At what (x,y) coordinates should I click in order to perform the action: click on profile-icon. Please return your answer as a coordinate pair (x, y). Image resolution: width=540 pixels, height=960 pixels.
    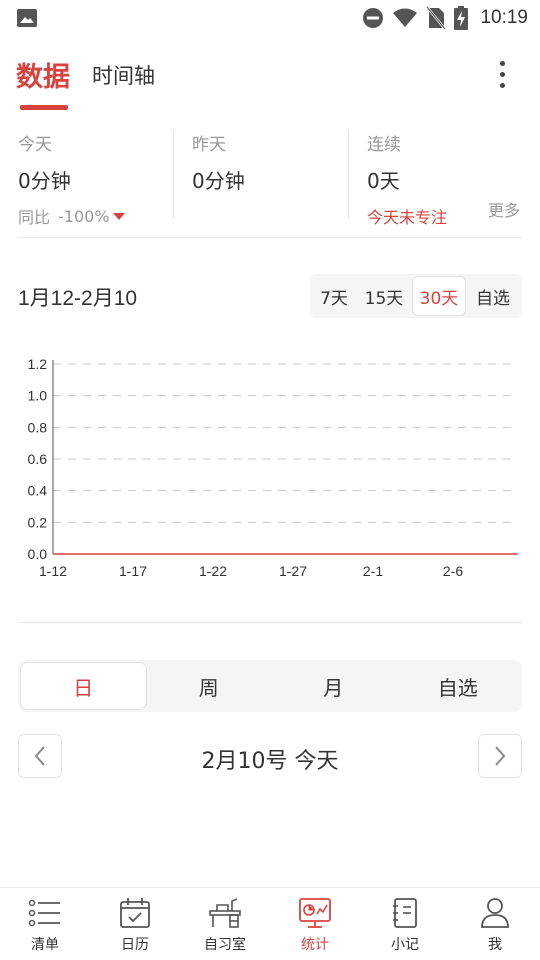
    Looking at the image, I should click on (495, 913).